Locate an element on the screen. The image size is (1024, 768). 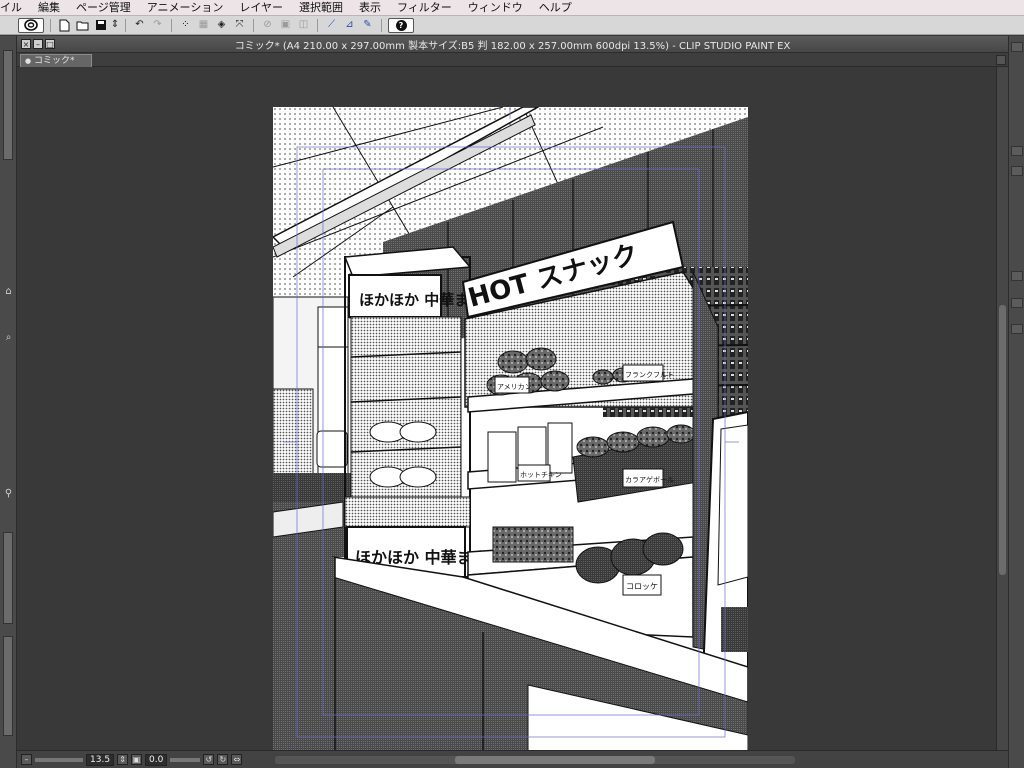
menu-filter: フィルター is located at coordinates (424, 8).